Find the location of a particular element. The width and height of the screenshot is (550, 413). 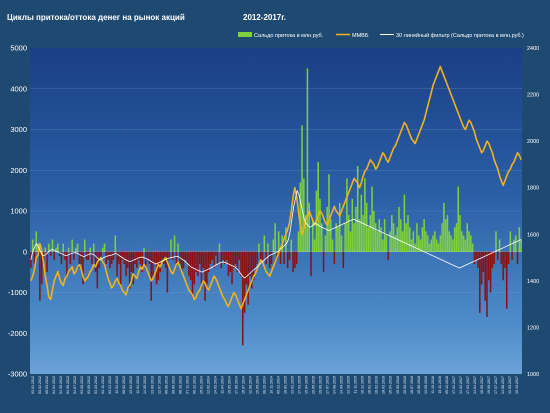

x-tick-label: 04.07.2012 is located at coordinates (75, 385).